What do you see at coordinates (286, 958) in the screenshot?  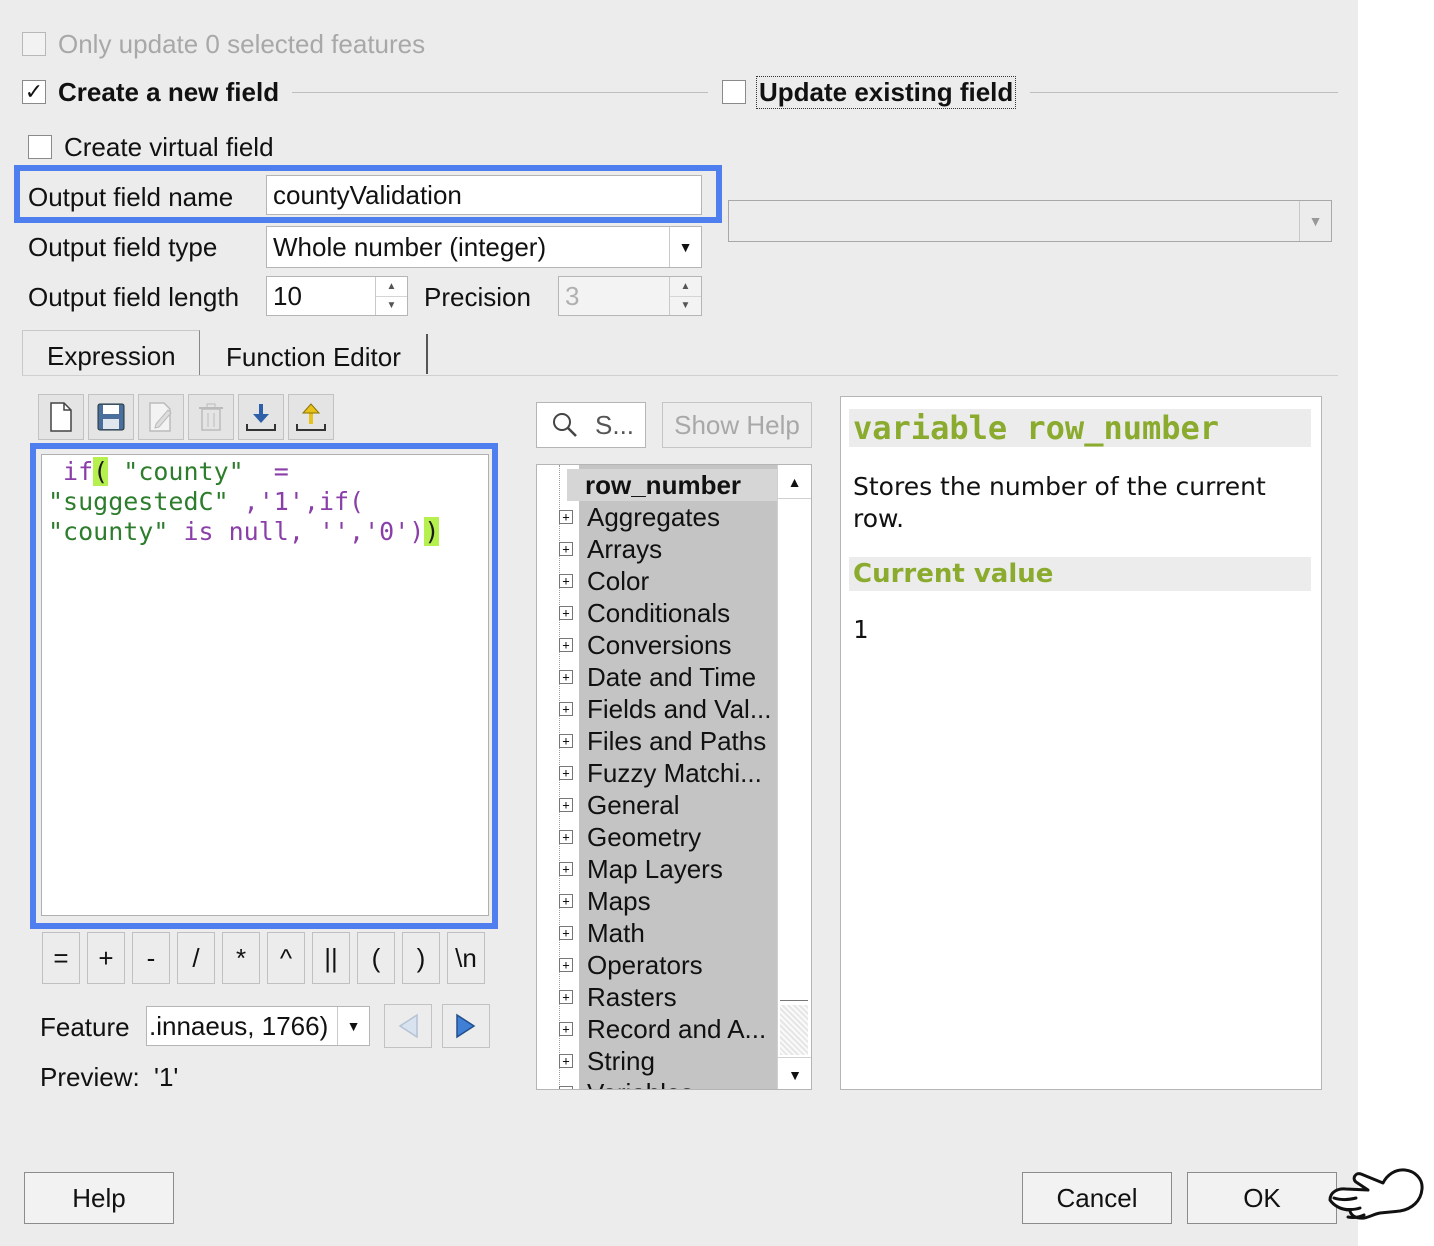 I see `operator-button: ^` at bounding box center [286, 958].